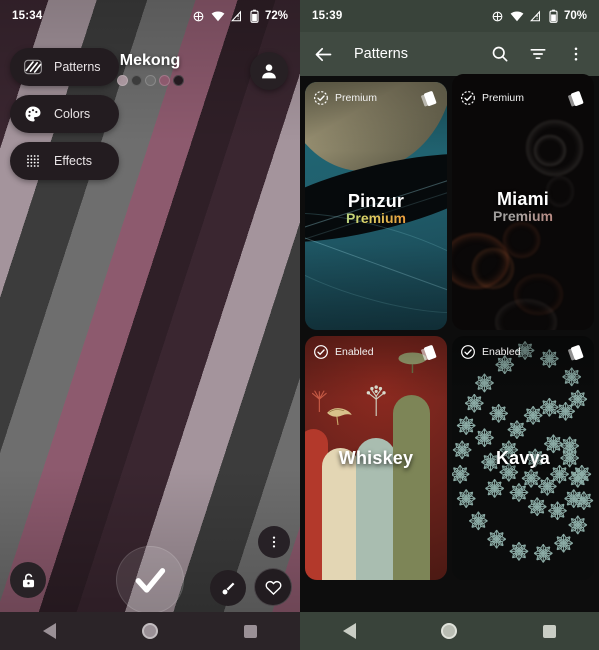  I want to click on pattern-name: Kavya, so click(523, 458).